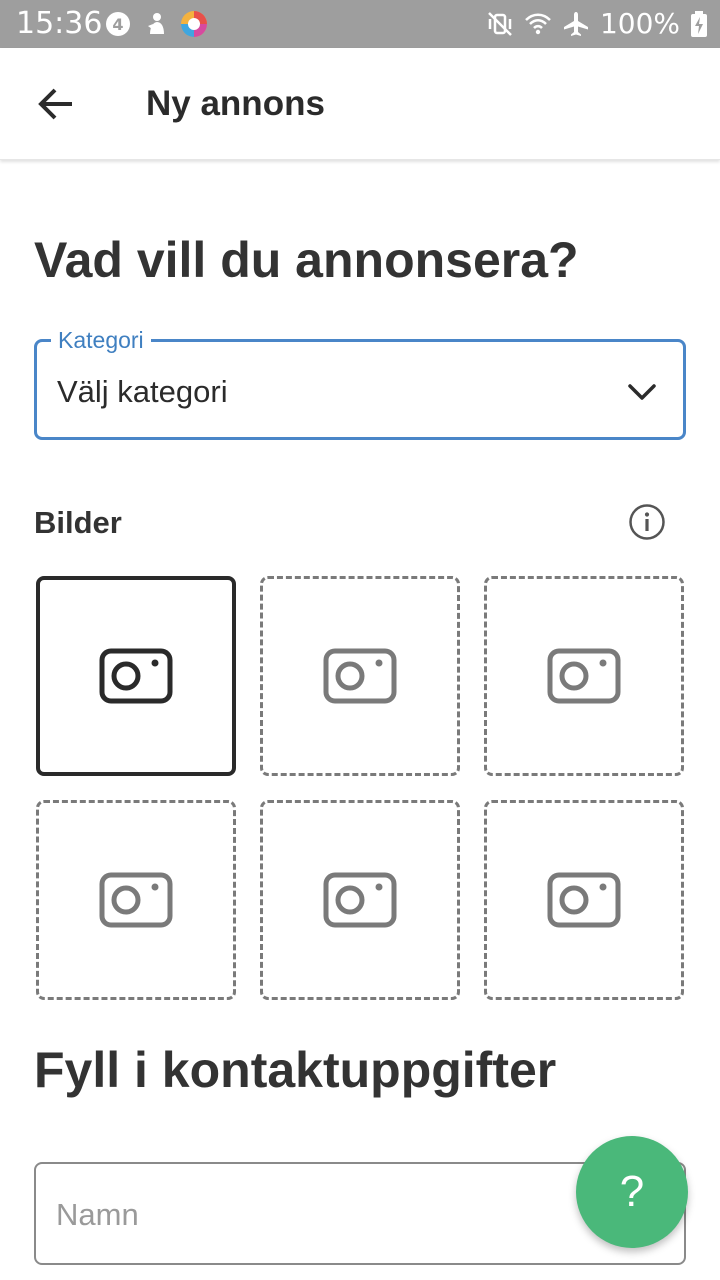  What do you see at coordinates (316, 1215) in the screenshot?
I see `name-input` at bounding box center [316, 1215].